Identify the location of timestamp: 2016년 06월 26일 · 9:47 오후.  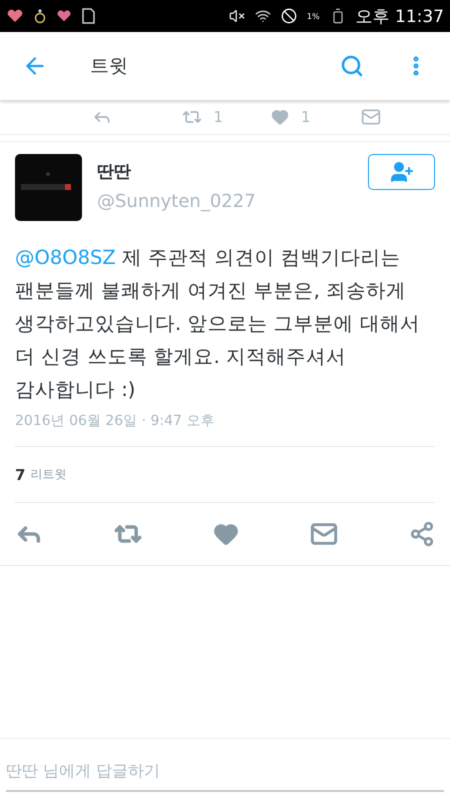
(115, 421).